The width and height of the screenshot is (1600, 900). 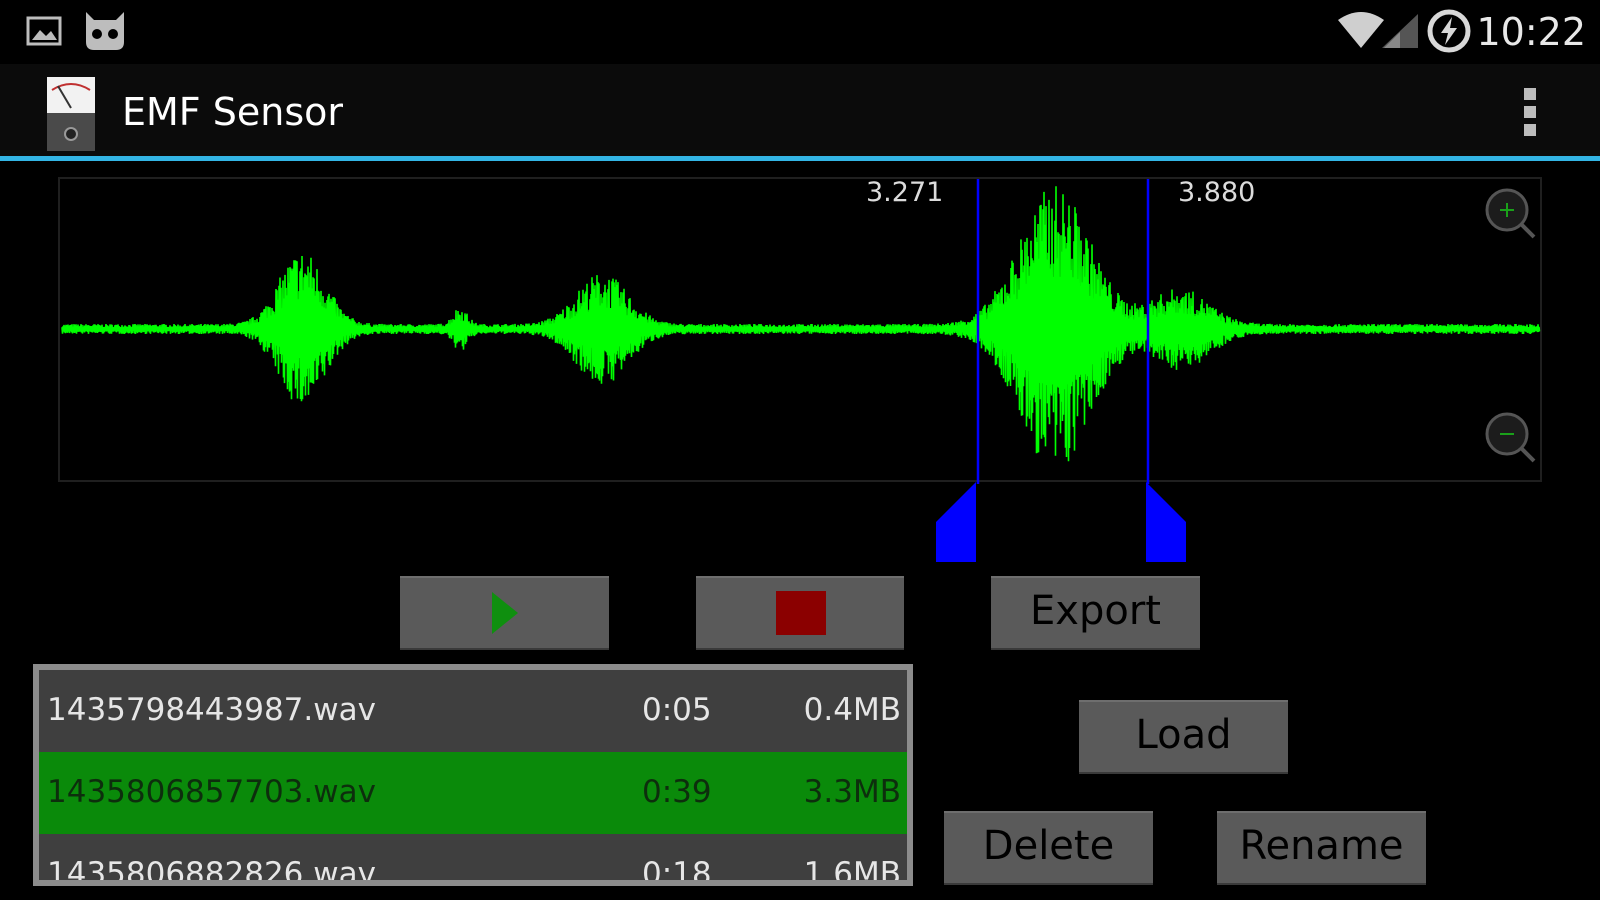 I want to click on file-size: 1.6MB, so click(x=852, y=871).